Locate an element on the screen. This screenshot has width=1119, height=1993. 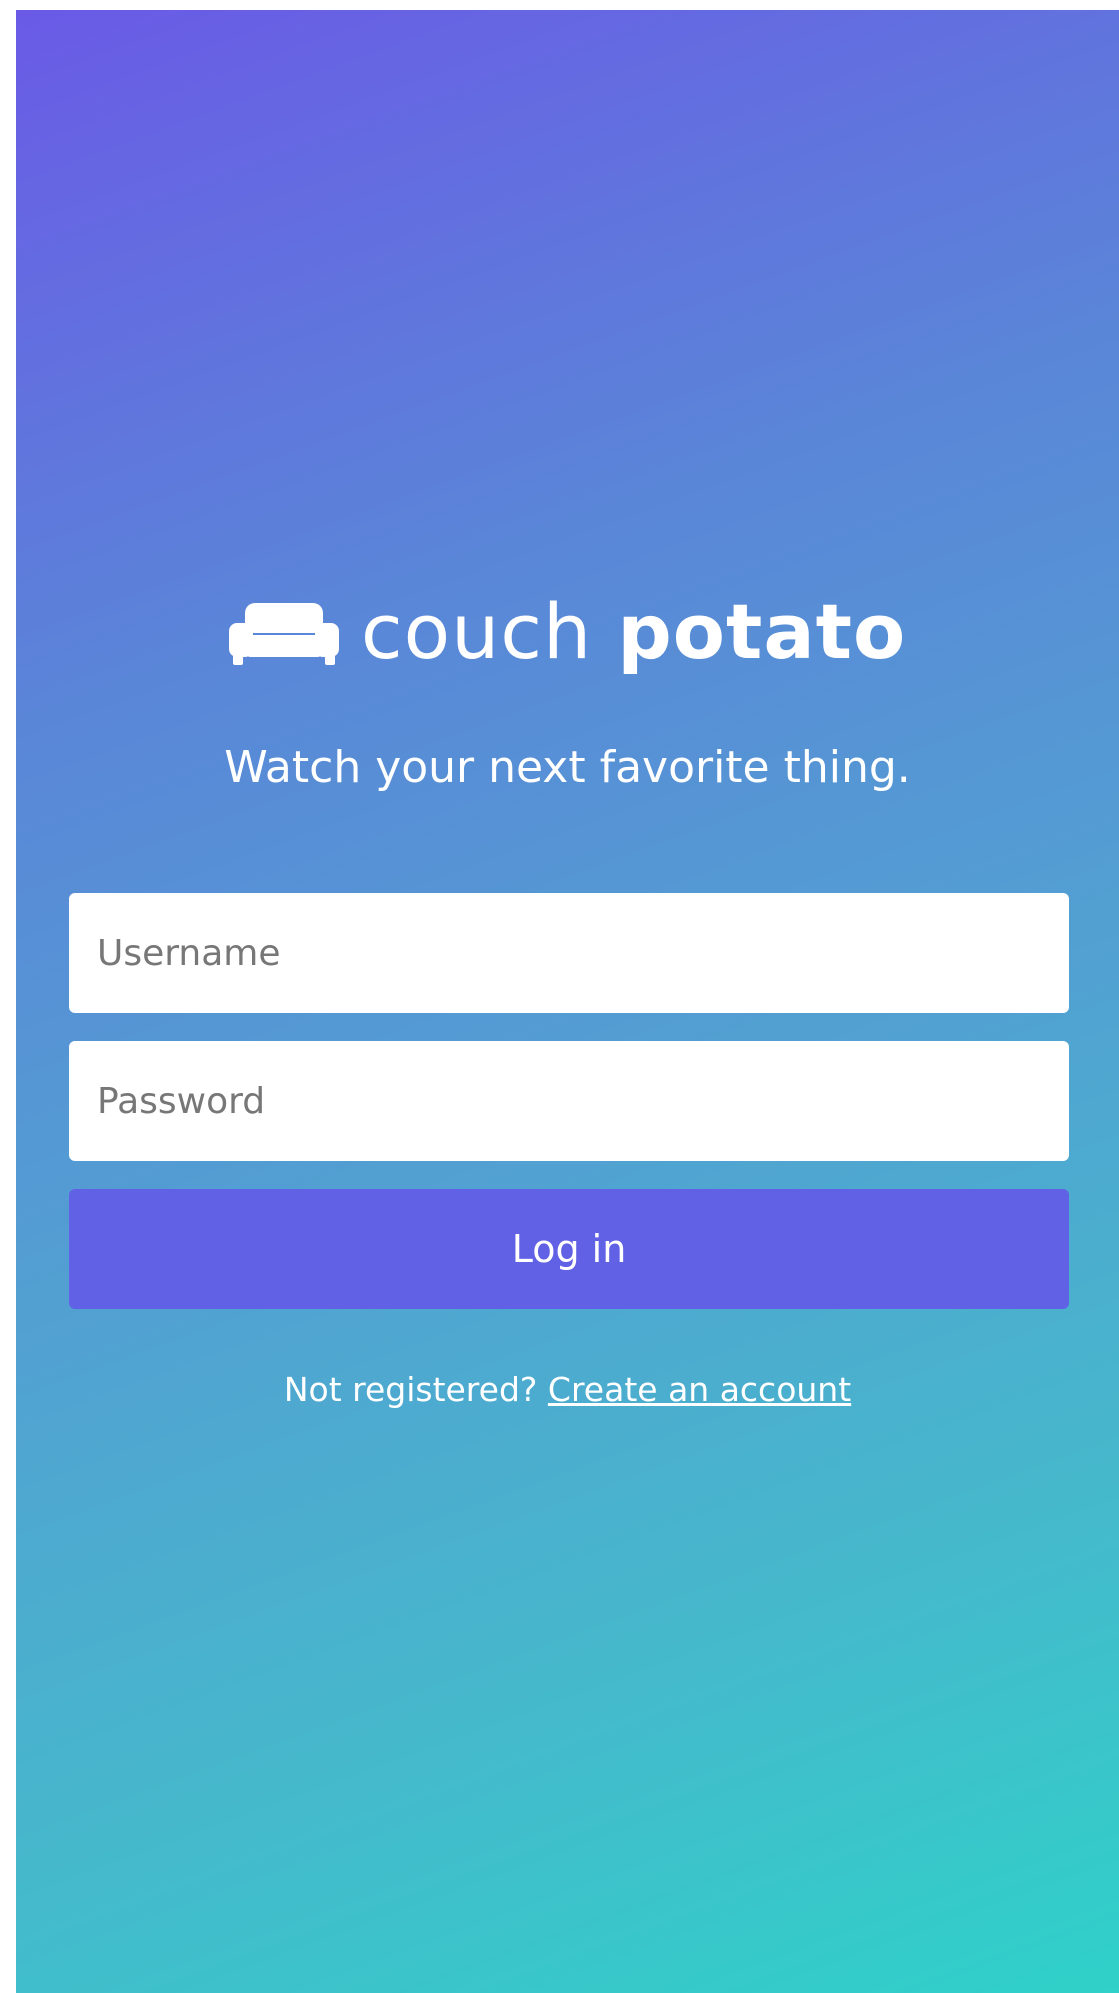
tagline: Watch your next favorite thing. is located at coordinates (567, 767).